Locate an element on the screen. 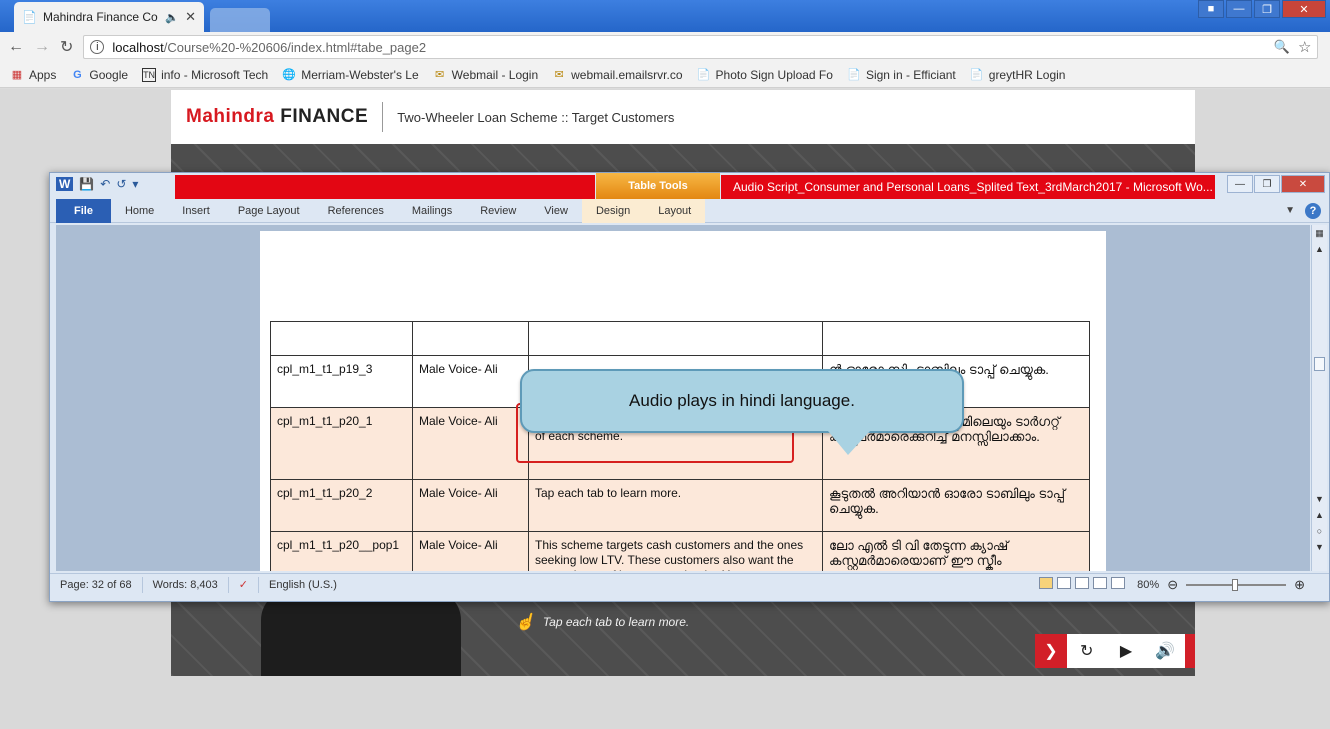  row-id: cpl_m1_t1_p20__pop1 is located at coordinates (341, 551).